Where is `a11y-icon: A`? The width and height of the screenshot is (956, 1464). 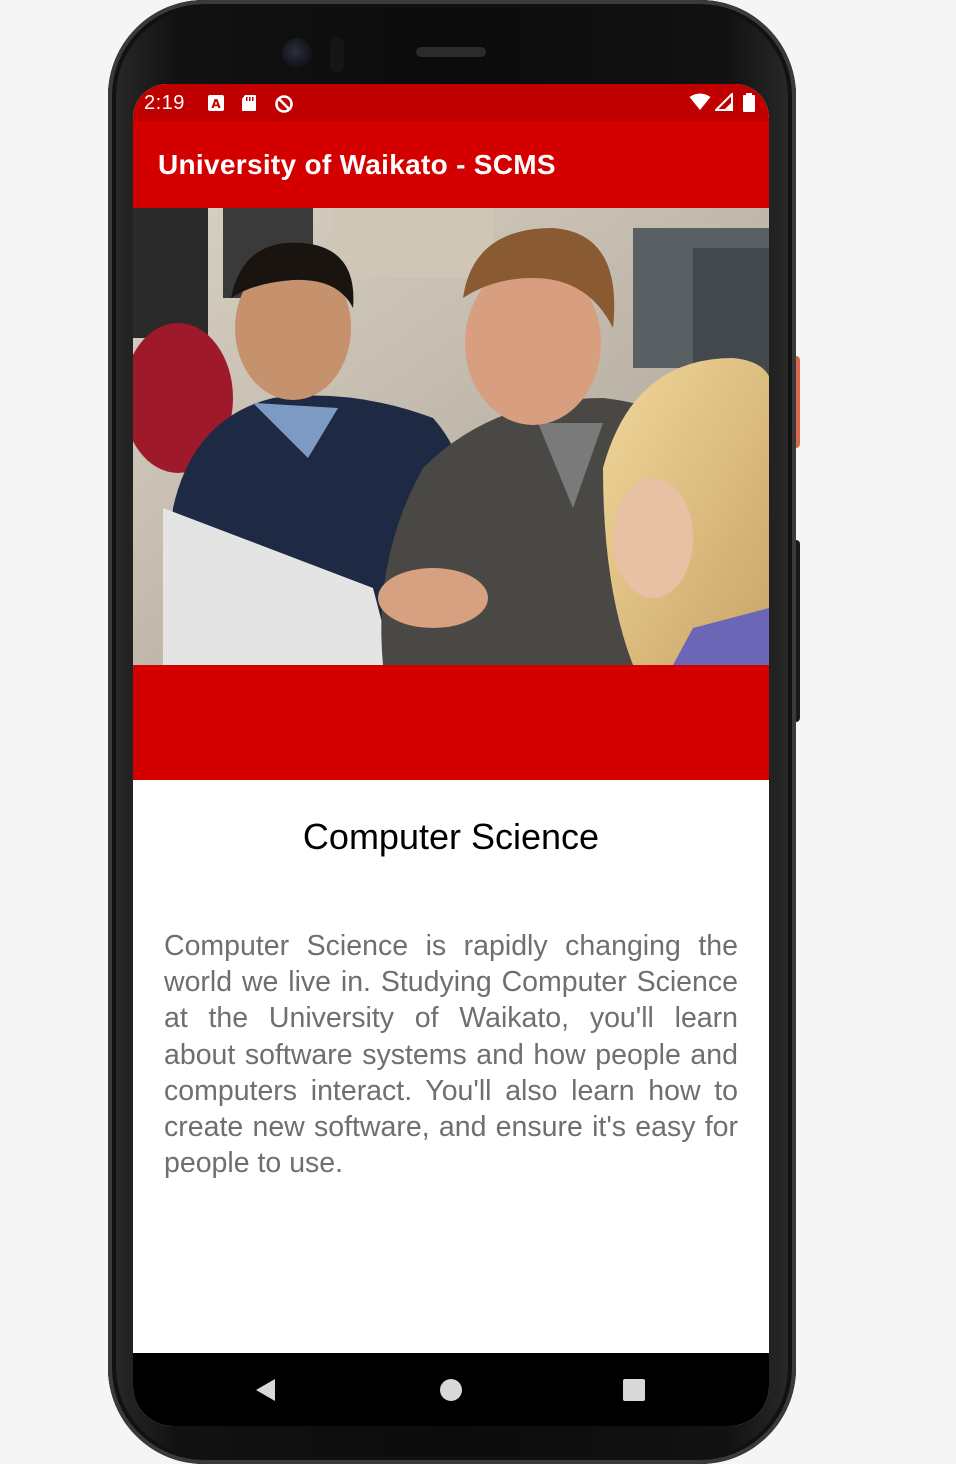 a11y-icon: A is located at coordinates (216, 105).